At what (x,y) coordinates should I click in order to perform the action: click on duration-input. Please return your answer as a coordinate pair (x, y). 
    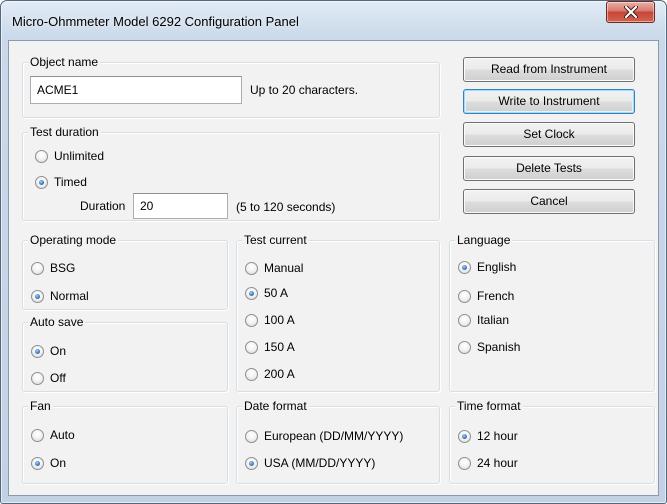
    Looking at the image, I should click on (180, 206).